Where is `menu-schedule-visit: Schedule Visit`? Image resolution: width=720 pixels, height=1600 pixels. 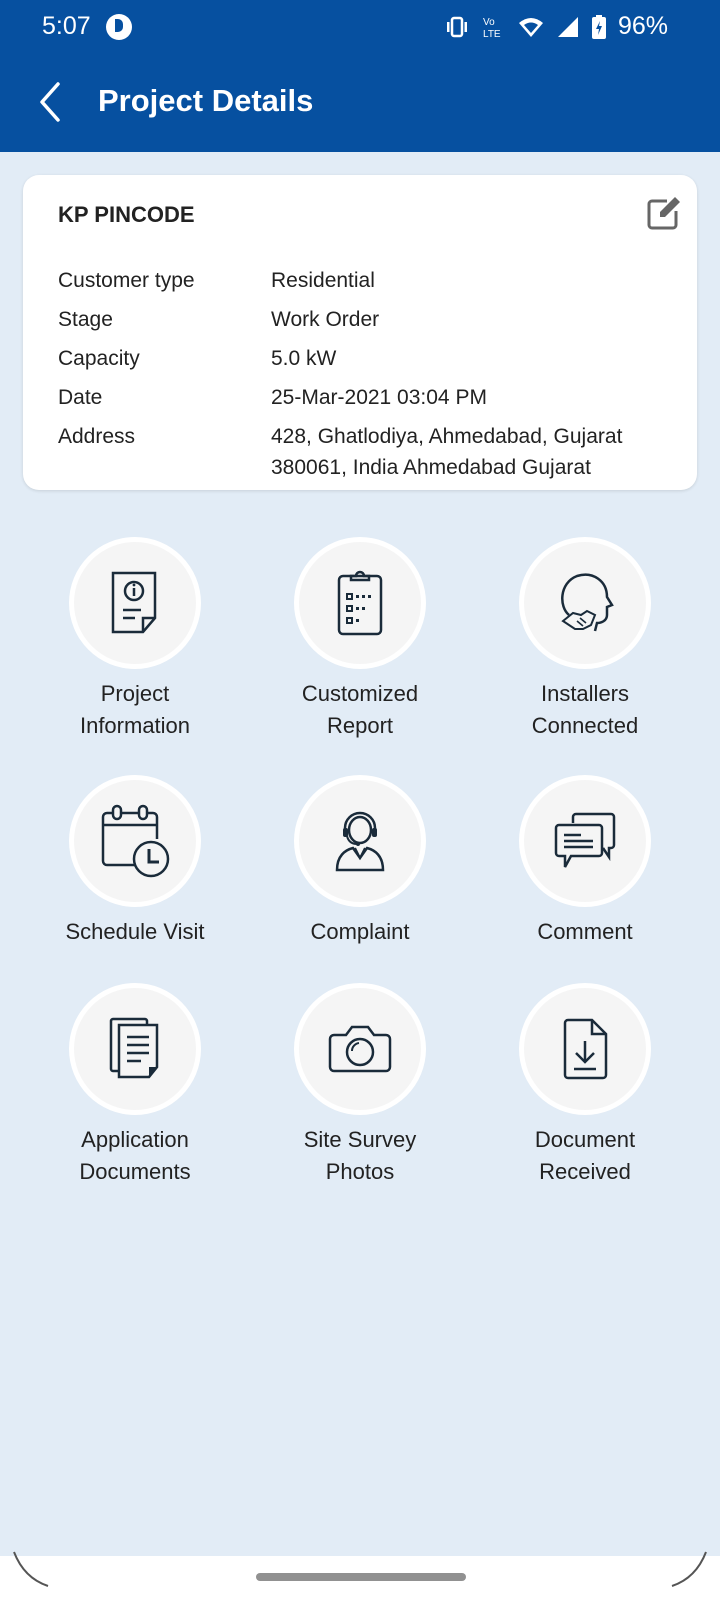 menu-schedule-visit: Schedule Visit is located at coordinates (135, 864).